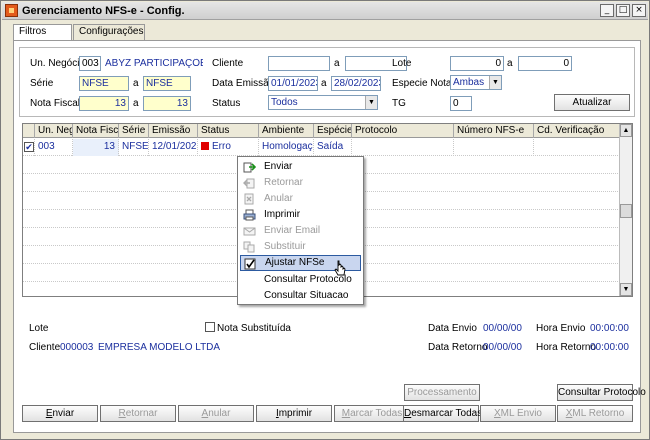 The image size is (650, 440). What do you see at coordinates (609, 328) in the screenshot?
I see `hora-envio-value: 00:00:00` at bounding box center [609, 328].